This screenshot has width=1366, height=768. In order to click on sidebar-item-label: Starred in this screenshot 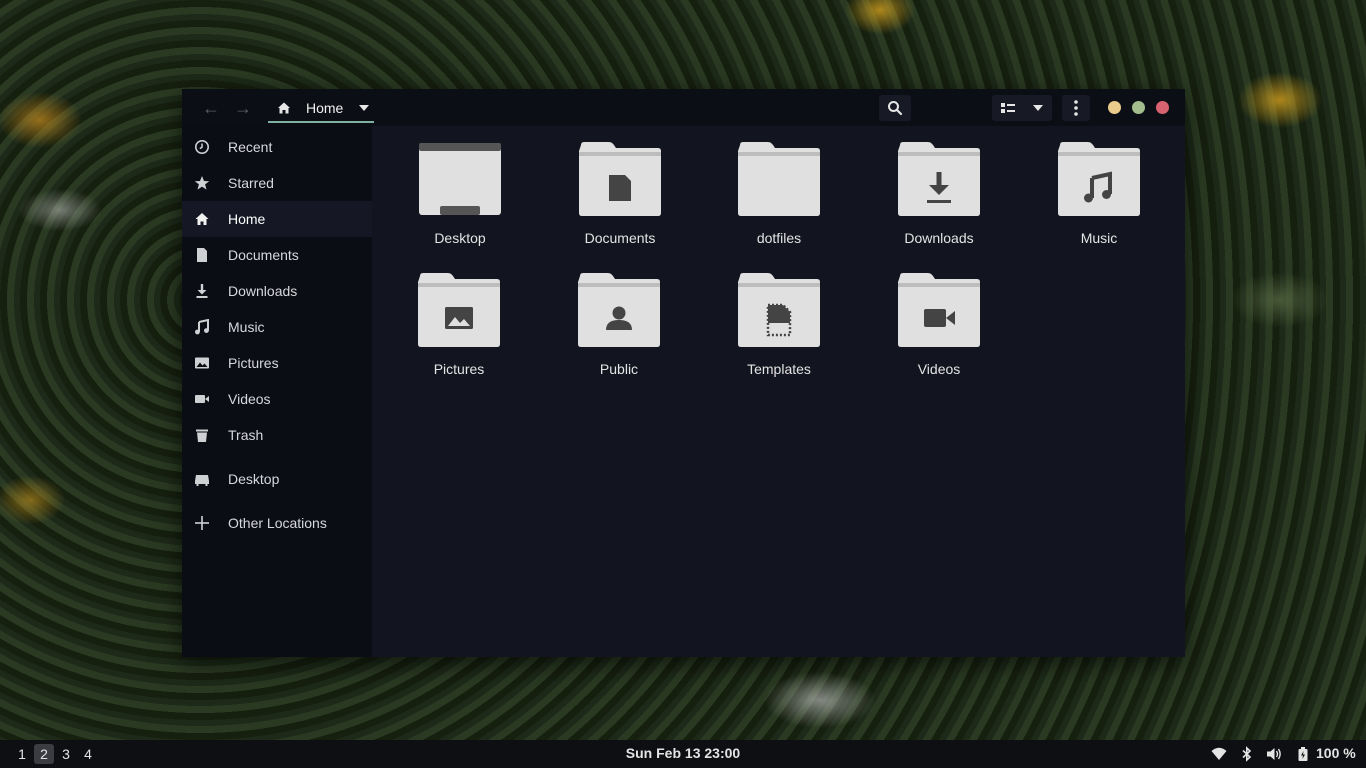, I will do `click(251, 183)`.